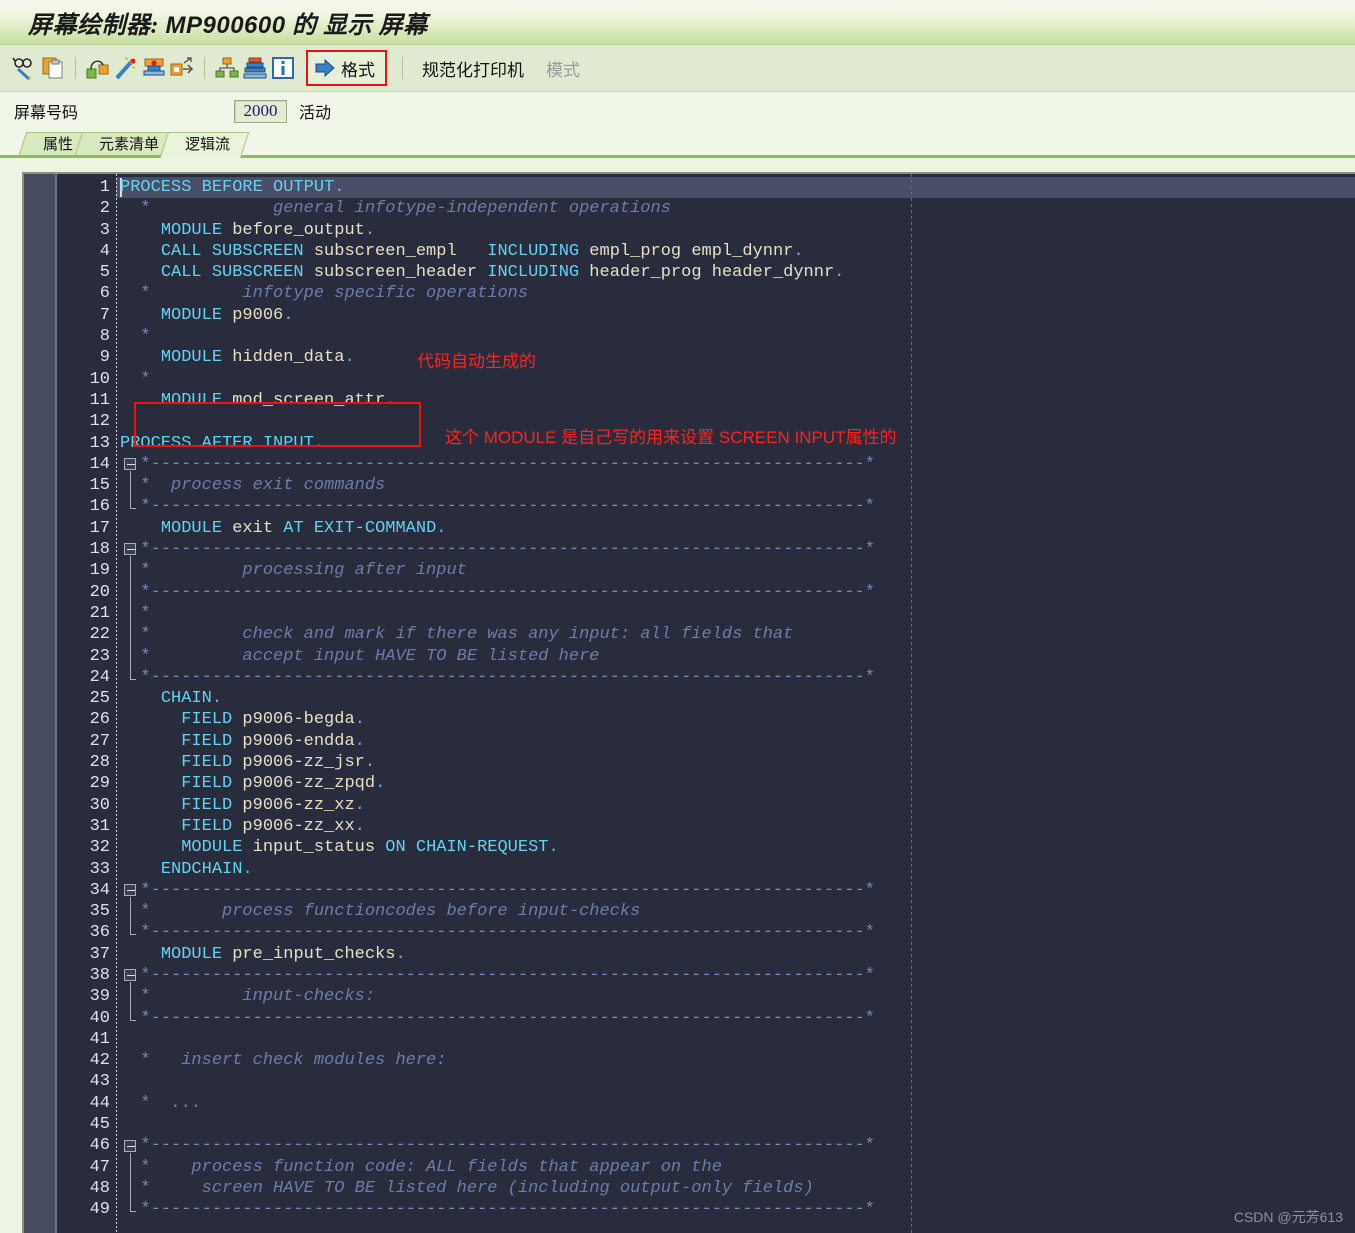 The image size is (1355, 1233). Describe the element at coordinates (395, 273) in the screenshot. I see `code-token: subscreen_header` at that location.